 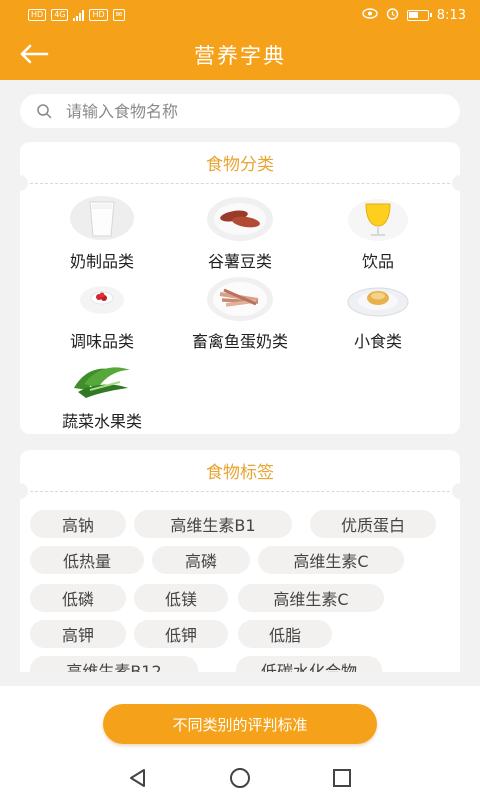 I want to click on category-grains-tubers-beans: 谷薯豆类, so click(x=240, y=234).